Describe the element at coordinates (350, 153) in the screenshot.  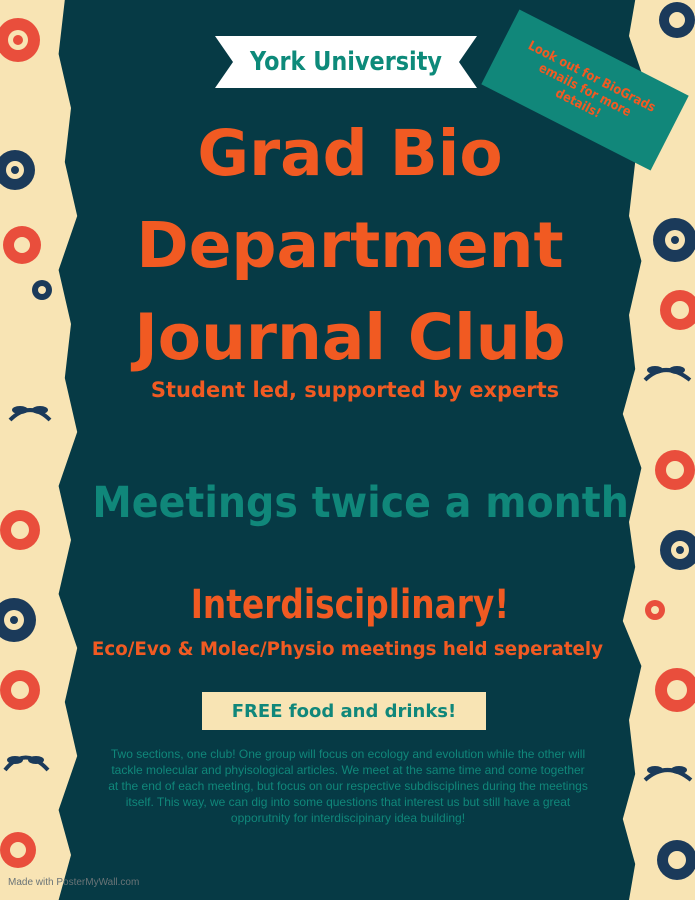
I see `title-line-1: Grad Bio` at that location.